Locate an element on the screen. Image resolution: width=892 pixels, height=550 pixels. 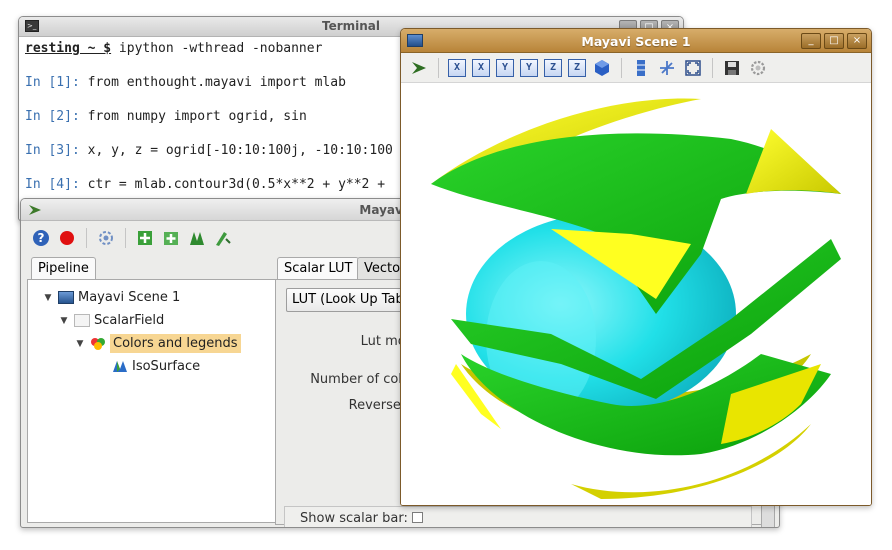
gear-icon is located at coordinates (758, 68).